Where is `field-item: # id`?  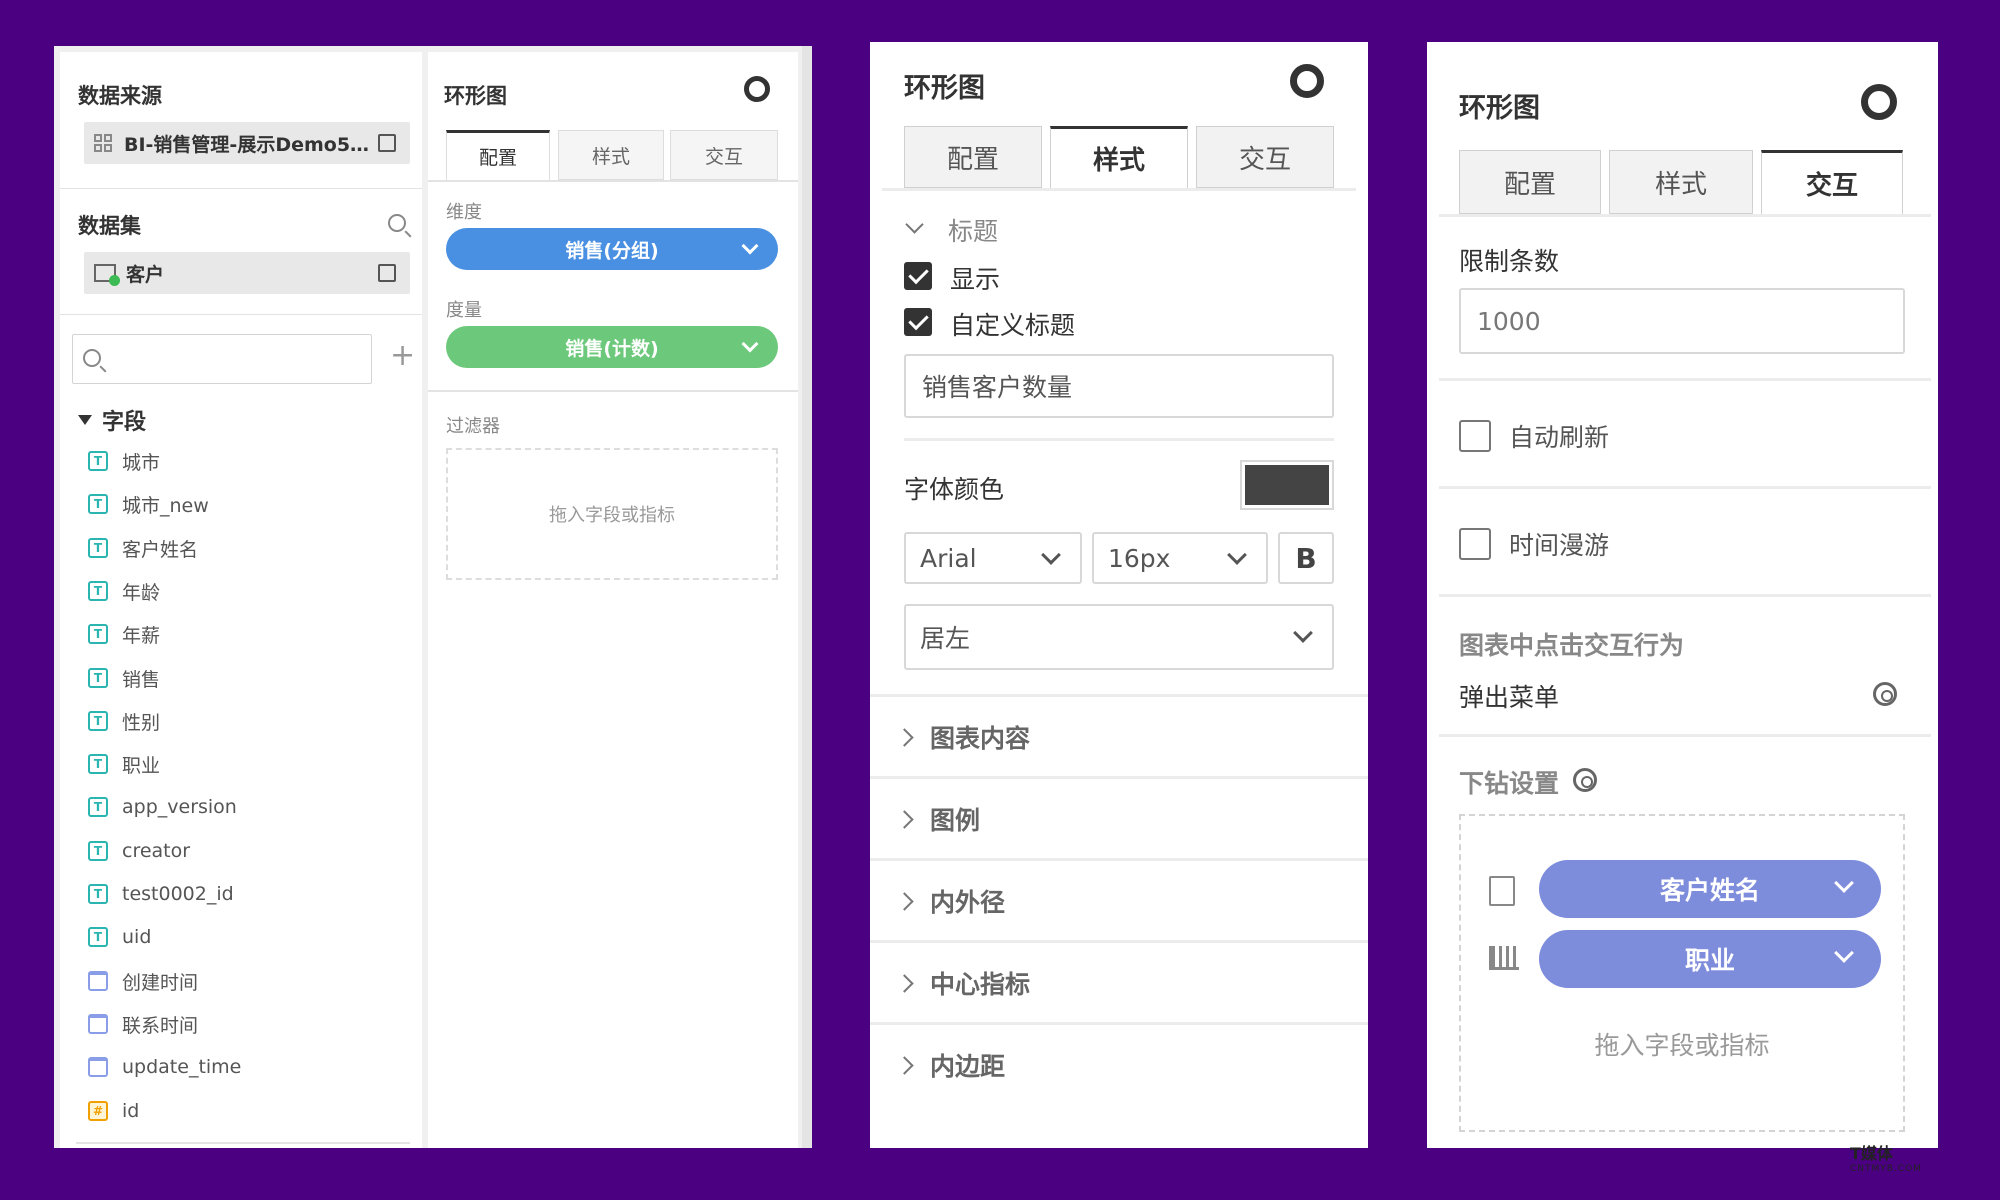
field-item: # id is located at coordinates (113, 1111).